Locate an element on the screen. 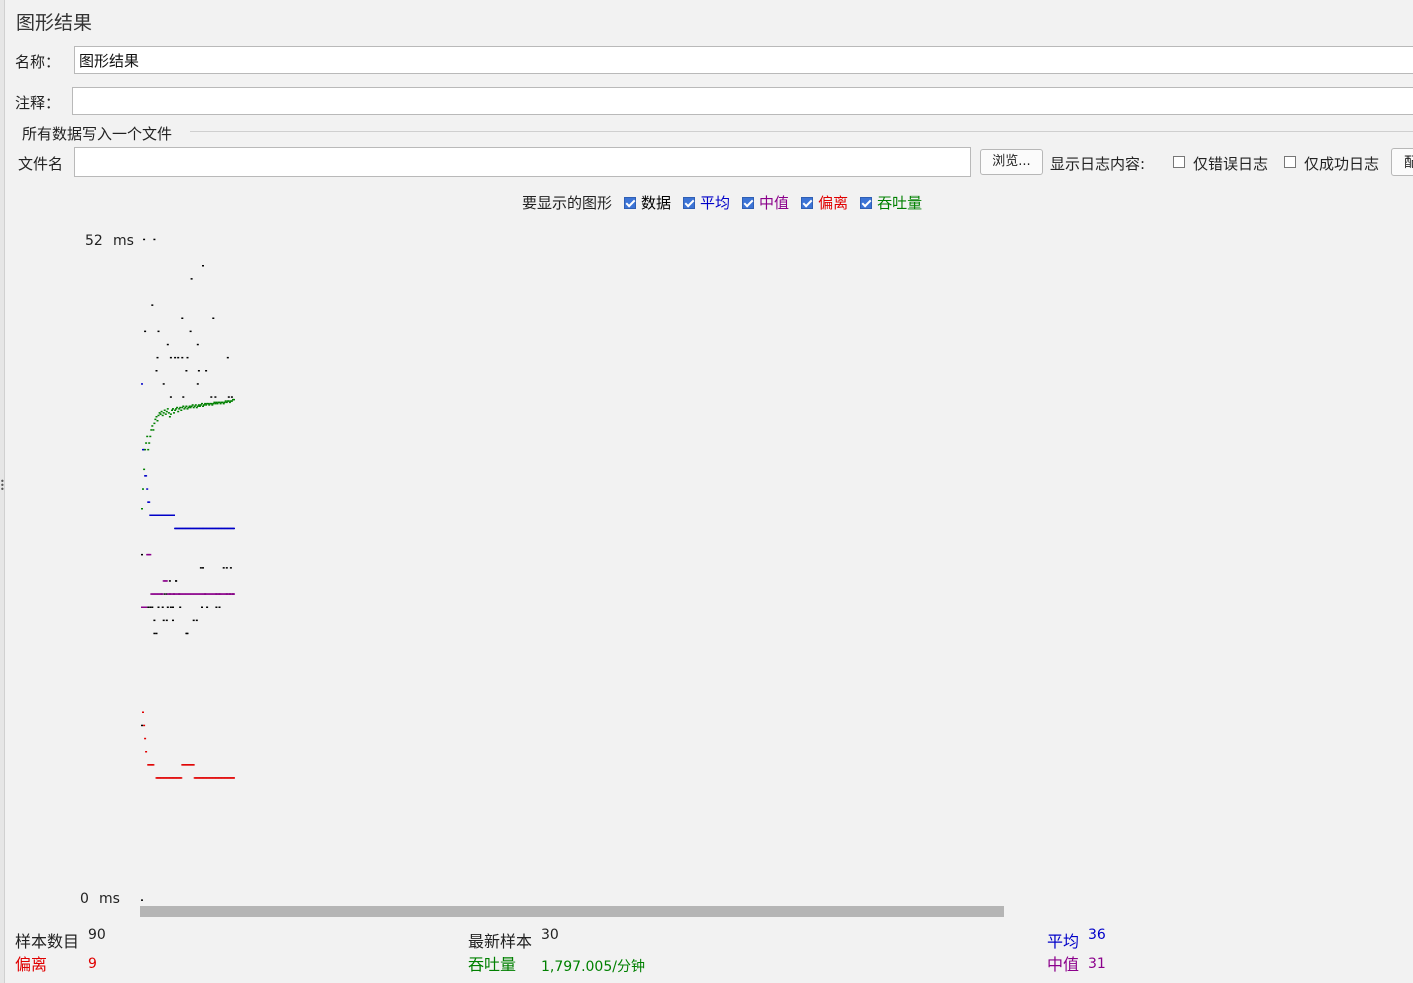  file-group-legend: 所有数据写入一个文件 is located at coordinates (97, 134).